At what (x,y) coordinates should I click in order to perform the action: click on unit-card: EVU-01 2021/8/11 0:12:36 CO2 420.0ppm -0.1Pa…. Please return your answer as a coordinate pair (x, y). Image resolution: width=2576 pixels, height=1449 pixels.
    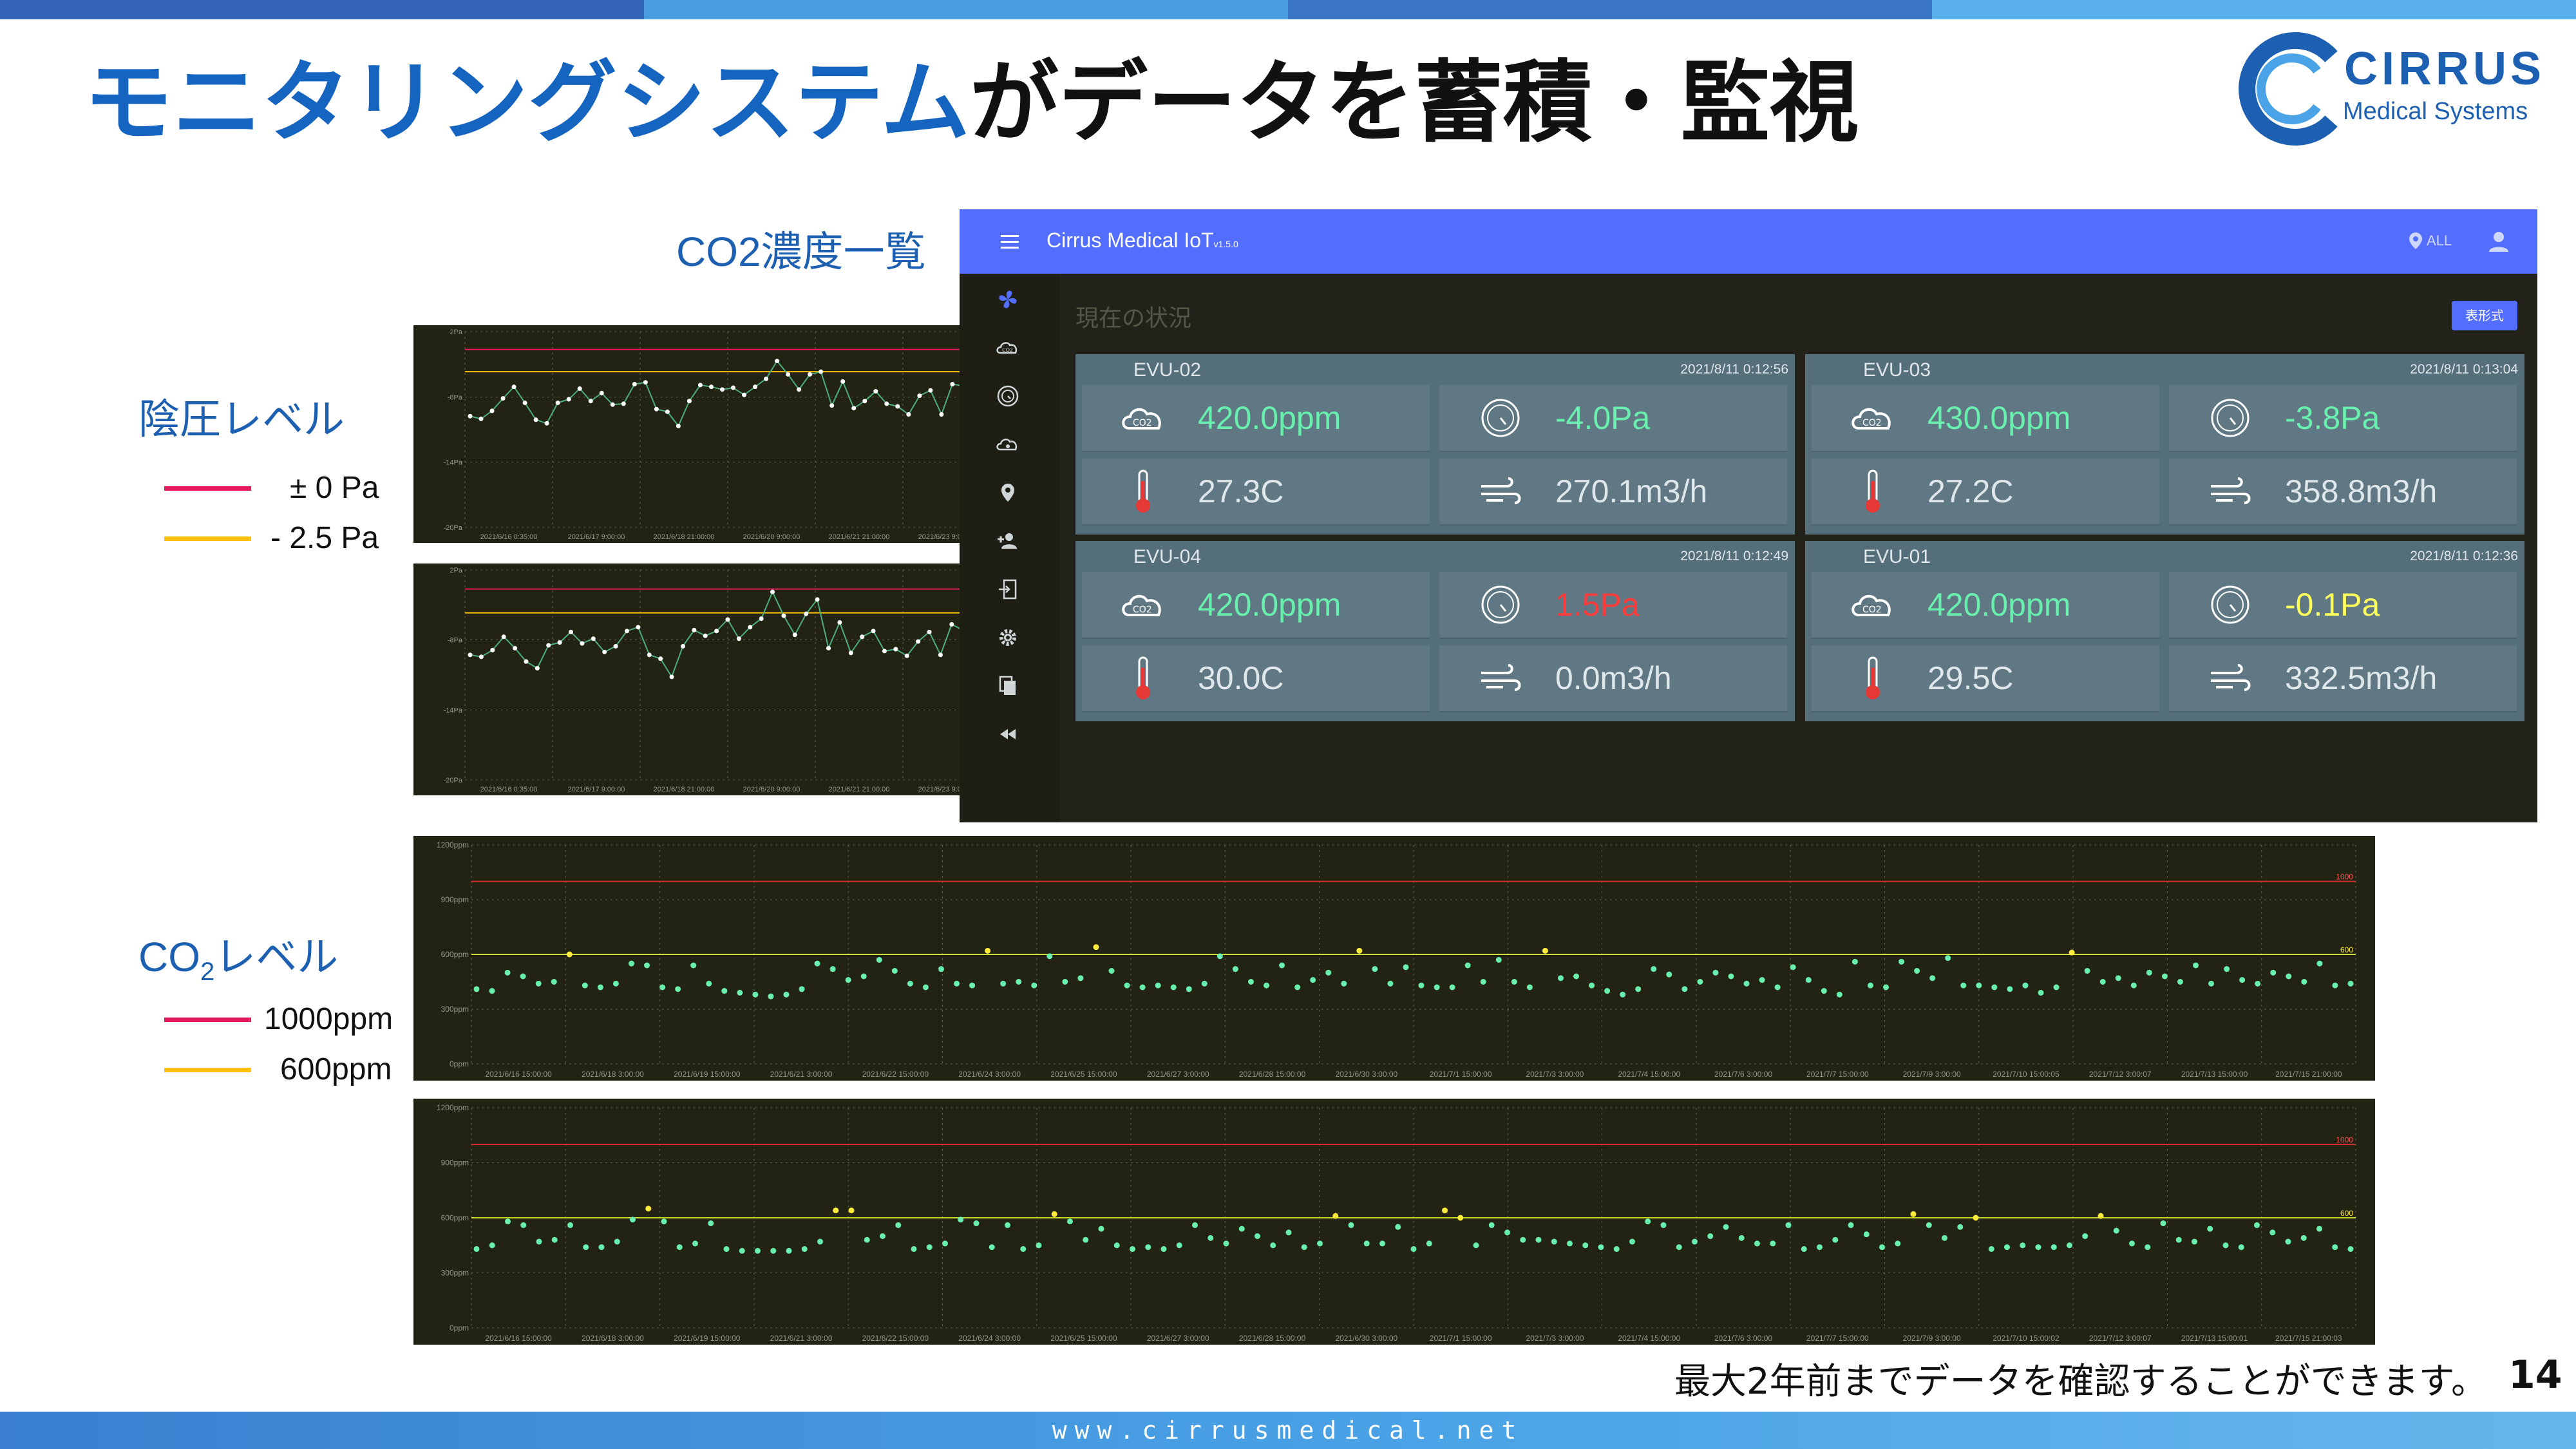
    Looking at the image, I should click on (2165, 631).